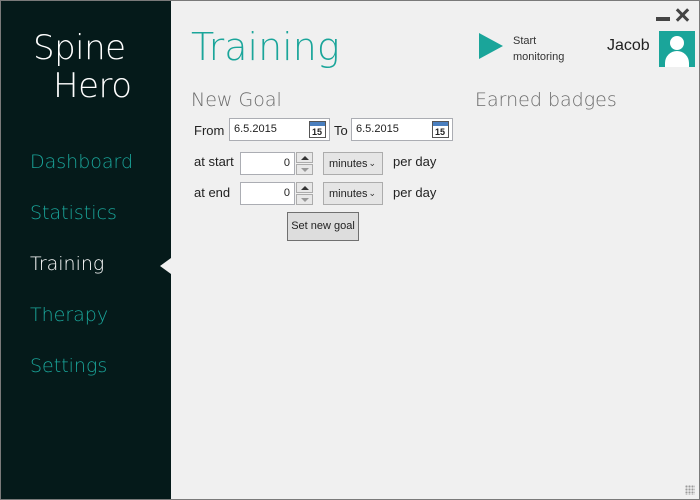  What do you see at coordinates (267, 163) in the screenshot?
I see `at-start-input: 0` at bounding box center [267, 163].